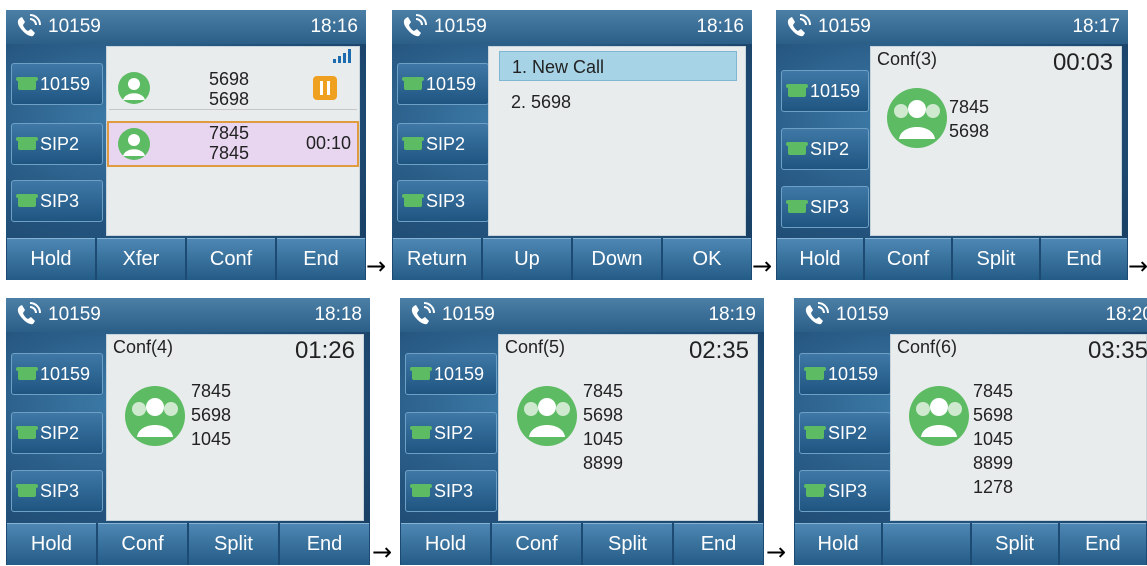 This screenshot has width=1147, height=566. Describe the element at coordinates (907, 59) in the screenshot. I see `conference-title: Conf(3)` at that location.